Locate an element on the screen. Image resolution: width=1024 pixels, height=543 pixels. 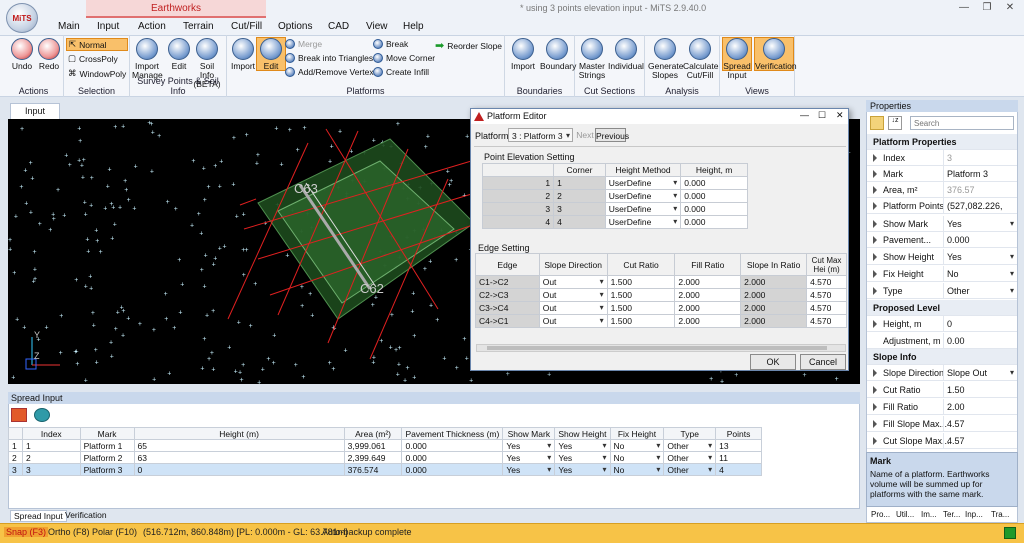
point-row: 22UserDefine0.000 is located at coordinates (614, 196).